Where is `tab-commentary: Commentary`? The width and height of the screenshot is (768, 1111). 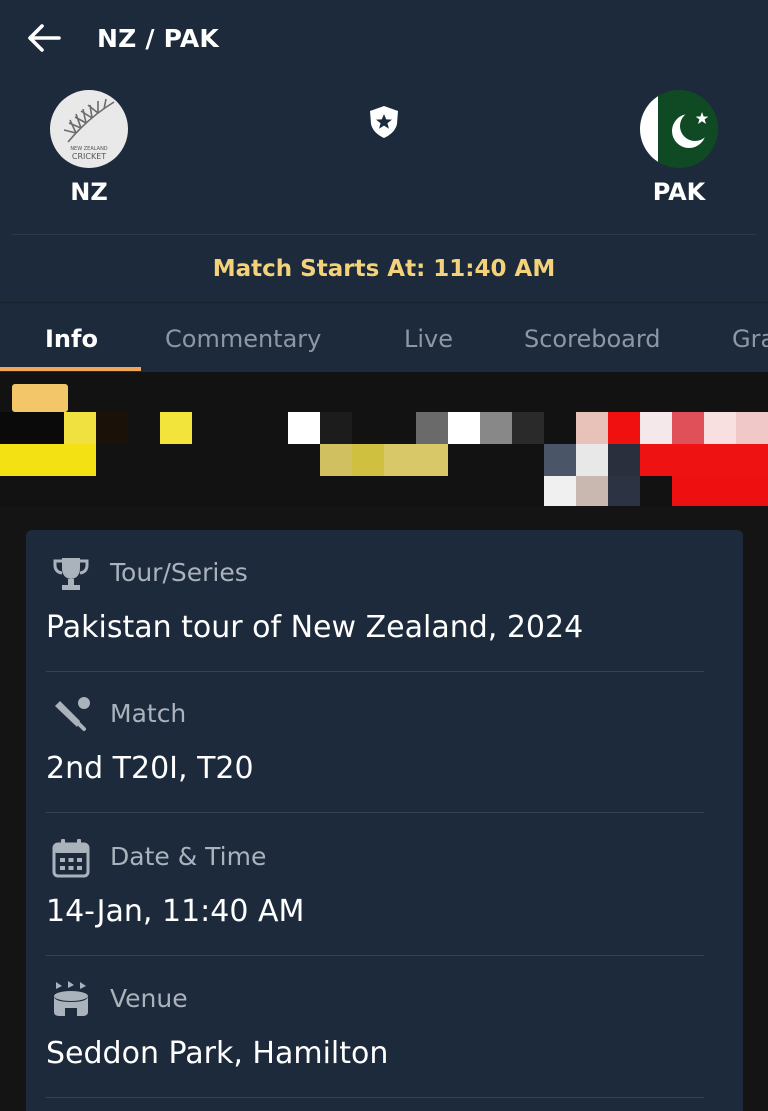
tab-commentary: Commentary is located at coordinates (243, 339).